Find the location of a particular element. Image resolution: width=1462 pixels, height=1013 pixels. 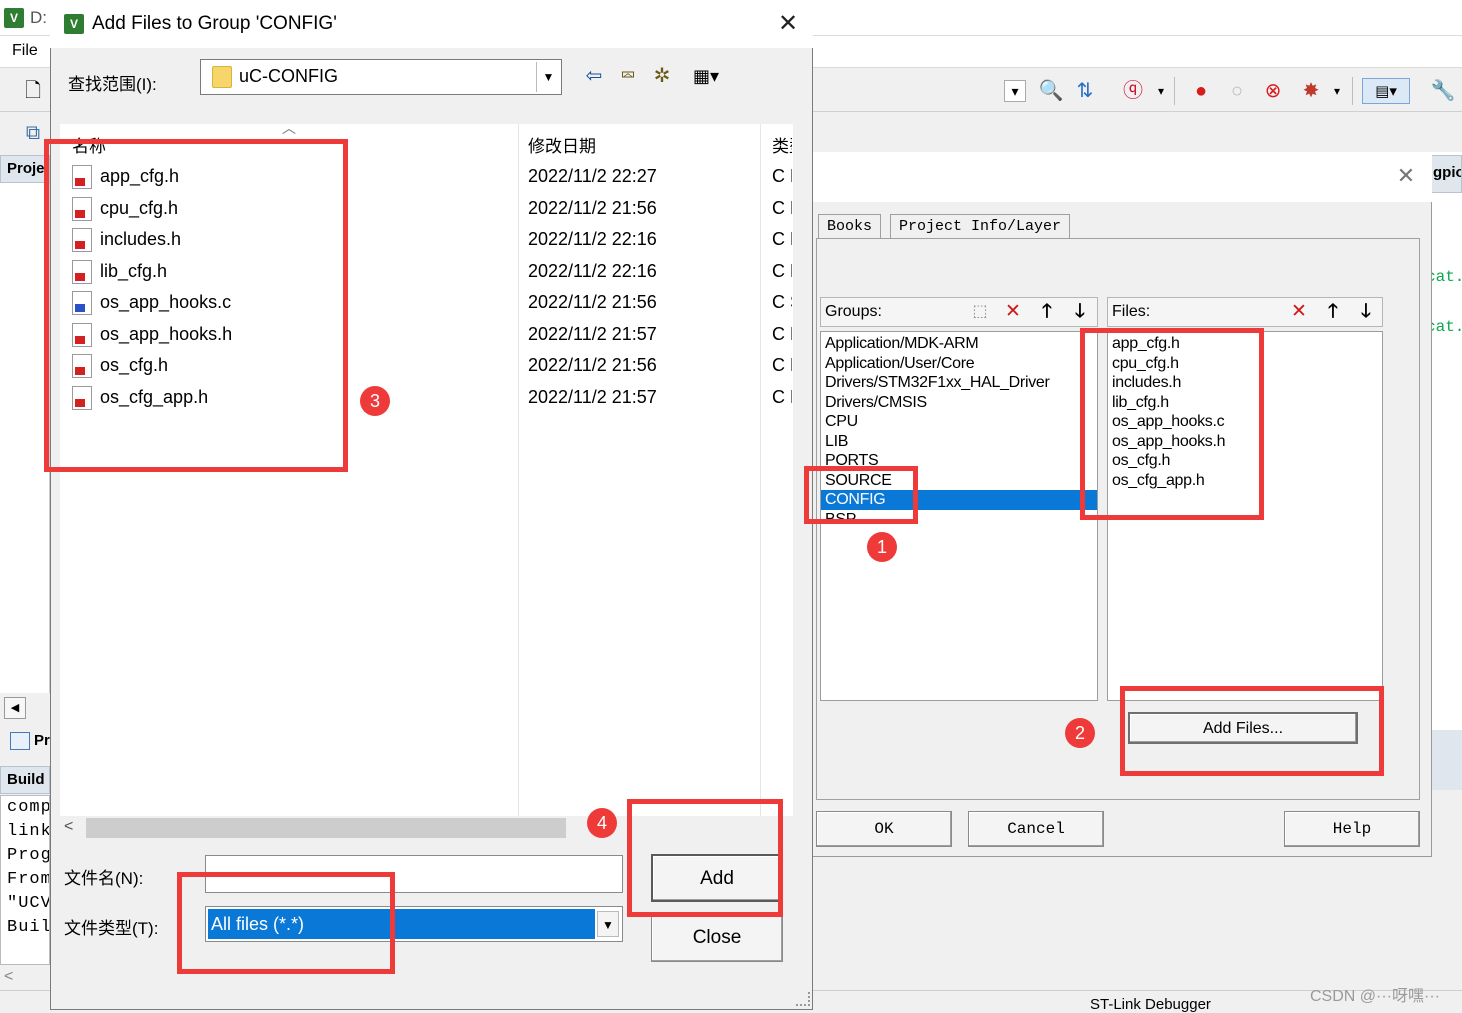

files-label: Files: is located at coordinates (1131, 311).